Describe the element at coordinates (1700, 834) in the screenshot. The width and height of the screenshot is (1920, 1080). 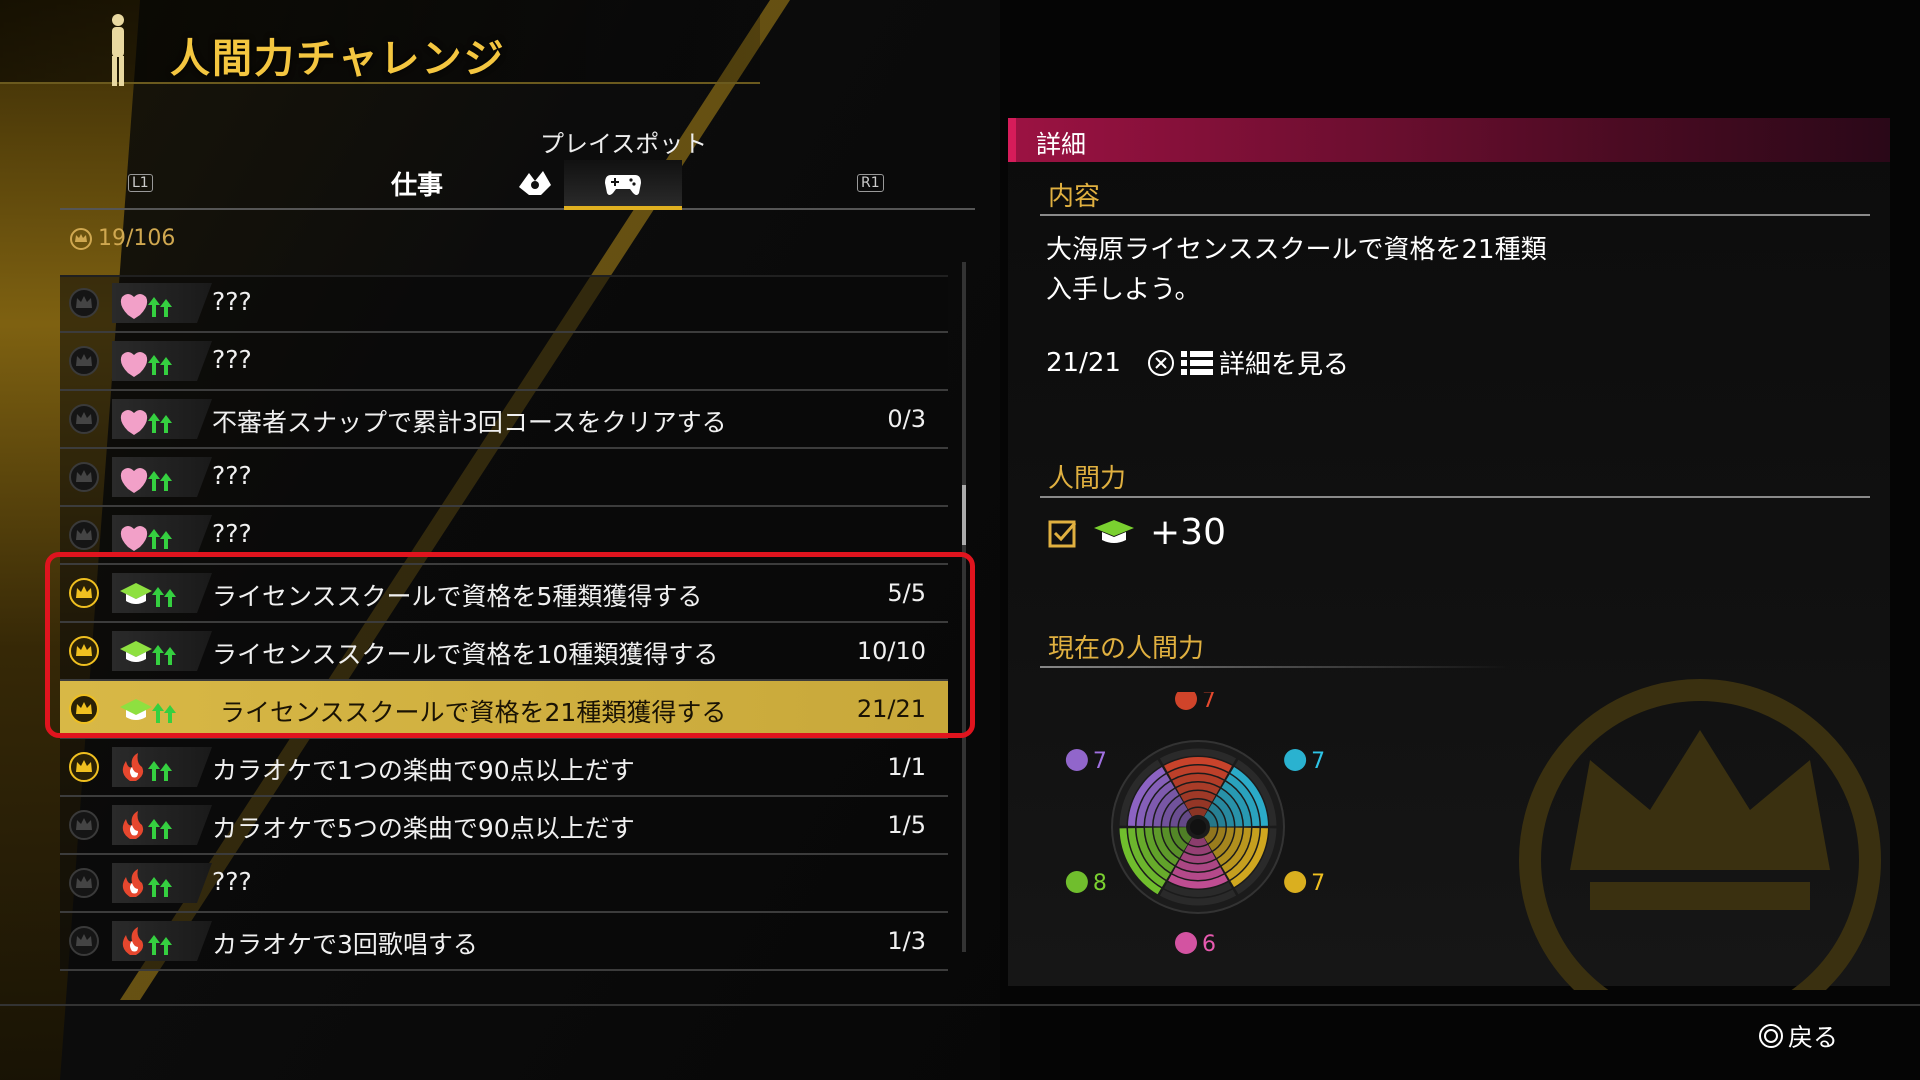
I see `crown-watermark` at that location.